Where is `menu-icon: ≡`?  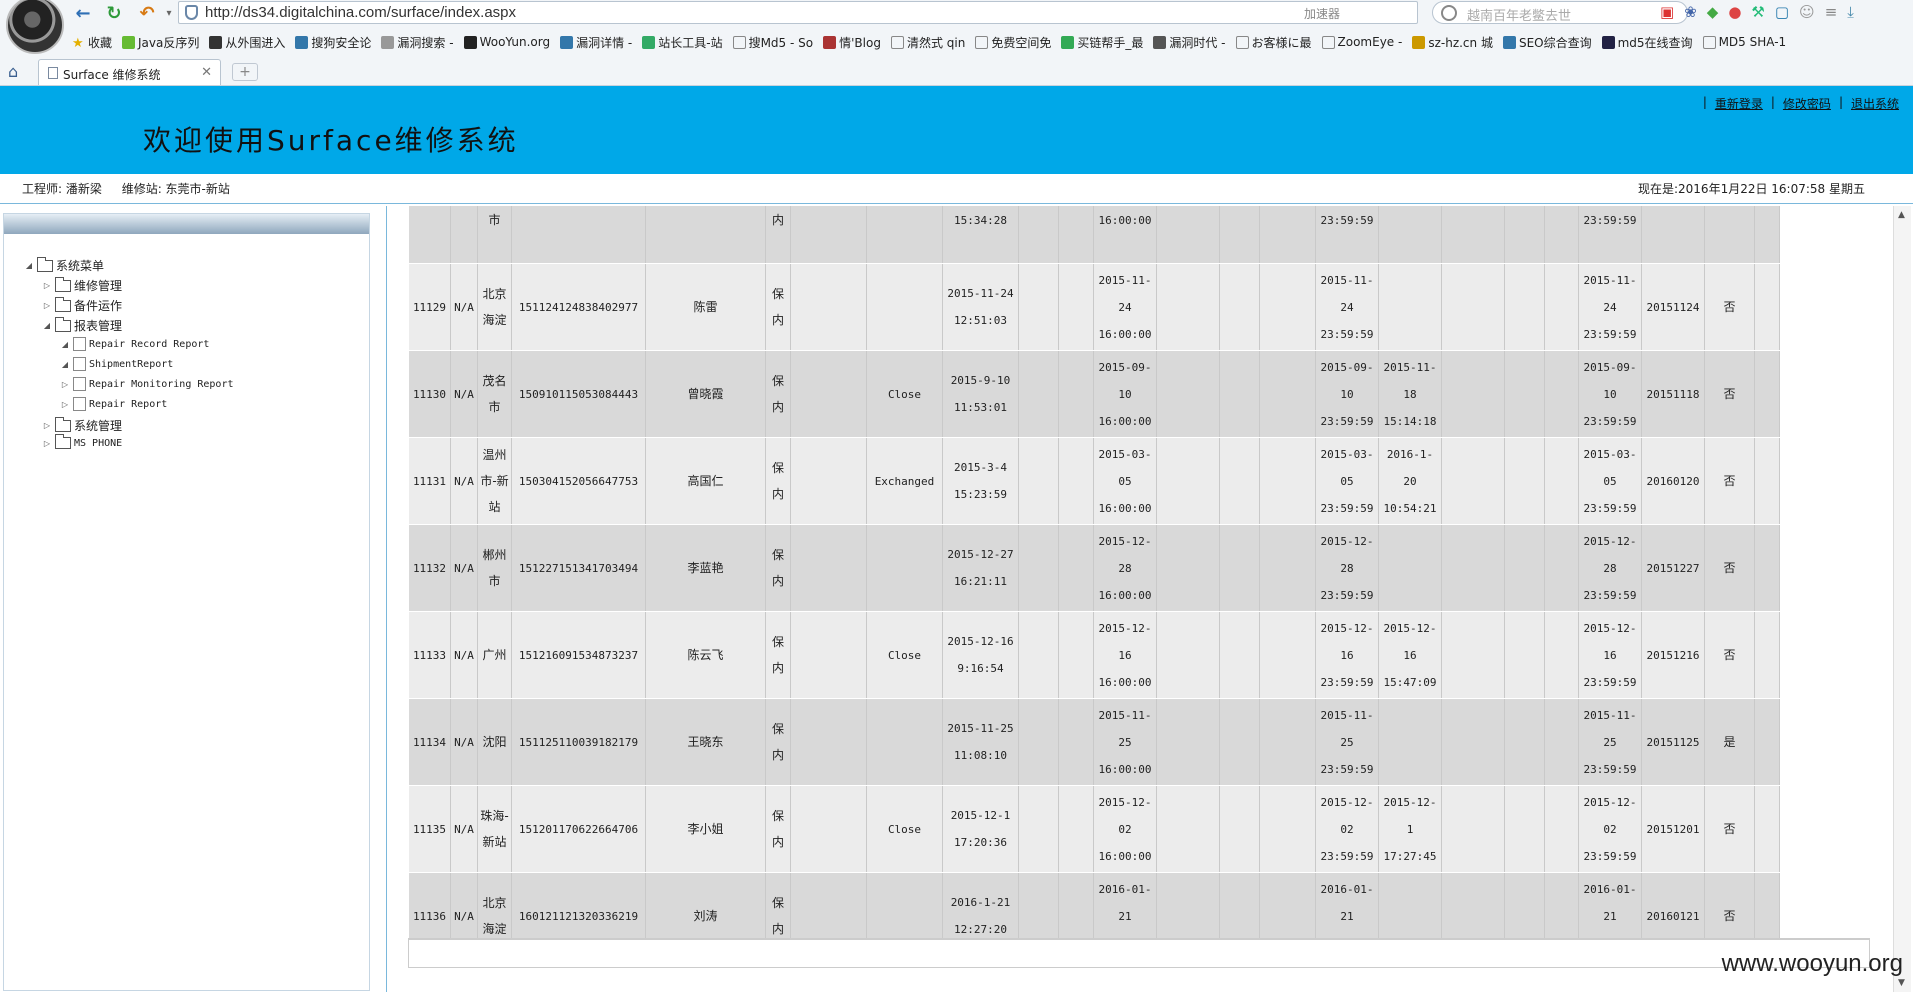
menu-icon: ≡ is located at coordinates (1831, 12).